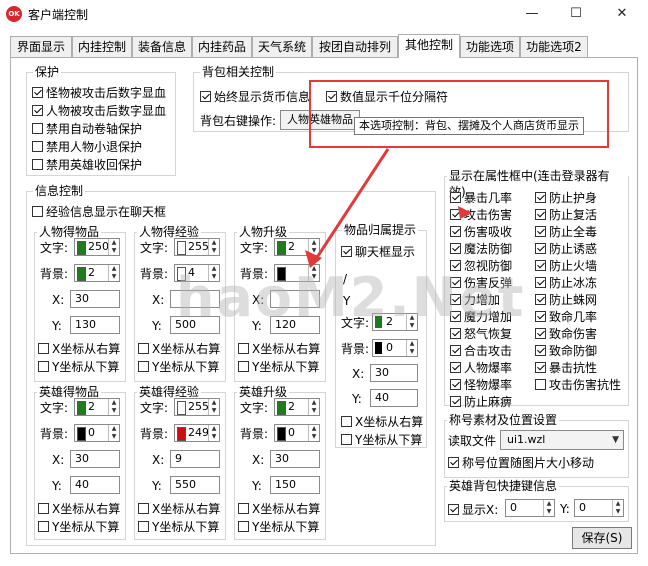 This screenshot has height=566, width=648. I want to click on watermark: haoM2.Net, so click(351, 297).